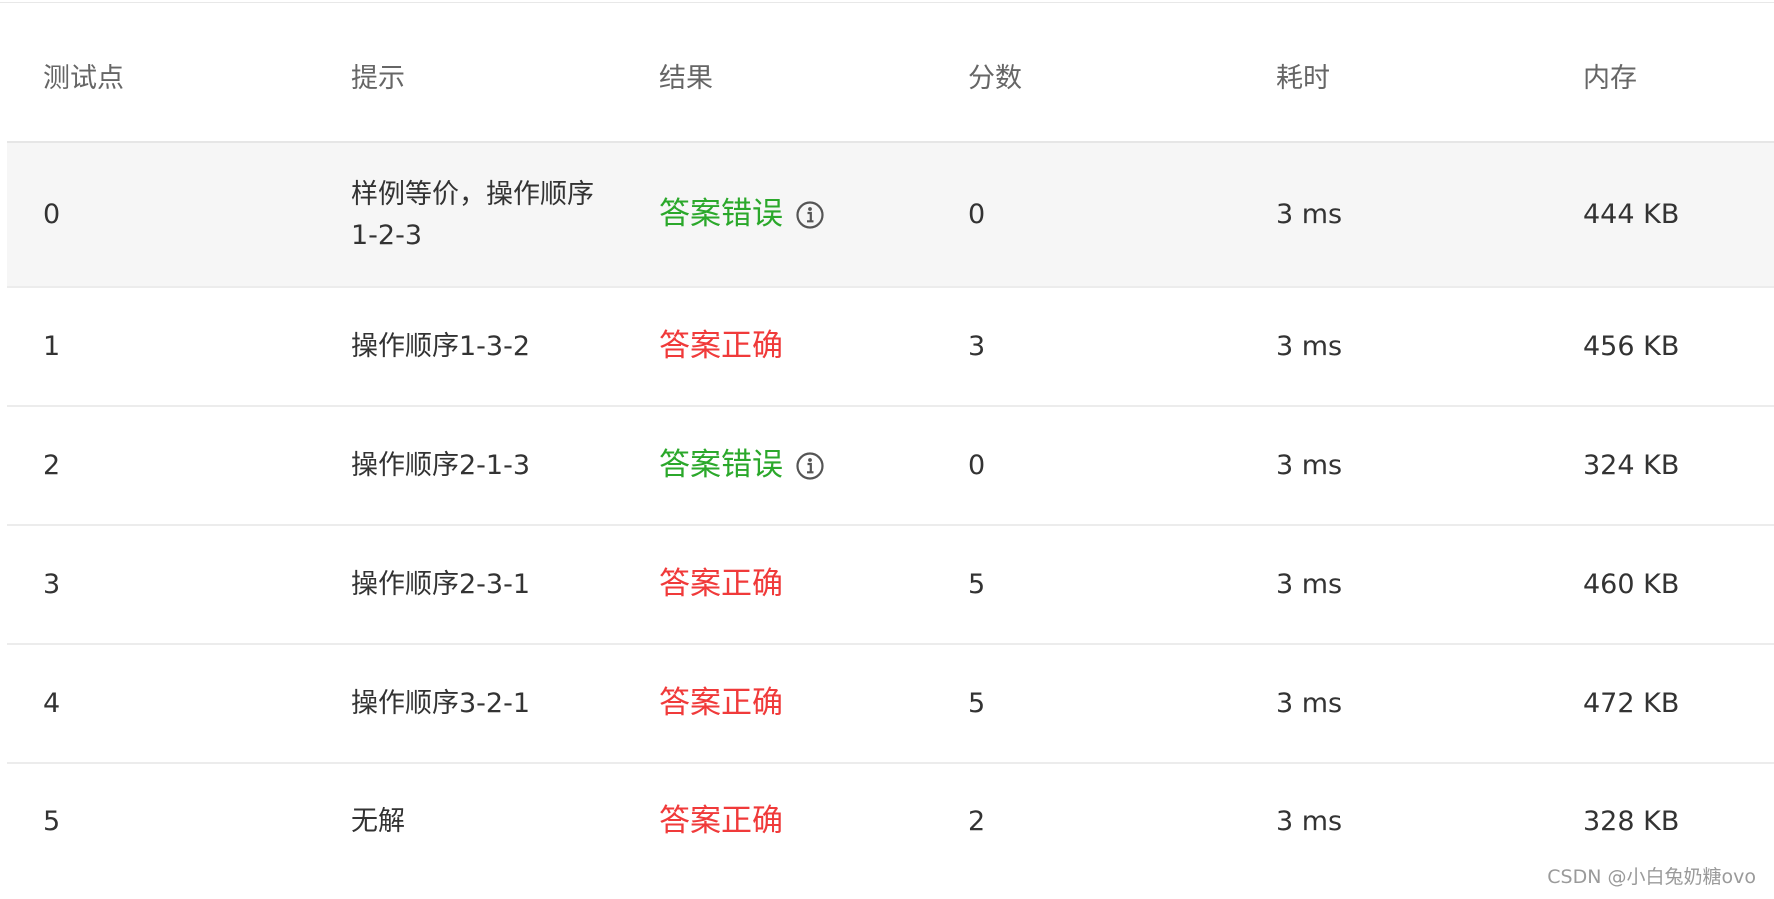 Image resolution: width=1774 pixels, height=899 pixels. I want to click on testpoint-id: 0, so click(52, 214).